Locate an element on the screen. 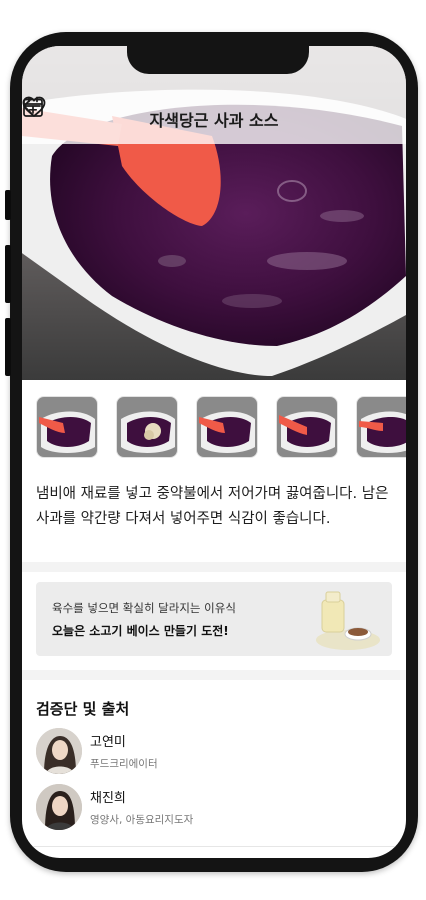 The height and width of the screenshot is (900, 426). phone-notch is located at coordinates (218, 55).